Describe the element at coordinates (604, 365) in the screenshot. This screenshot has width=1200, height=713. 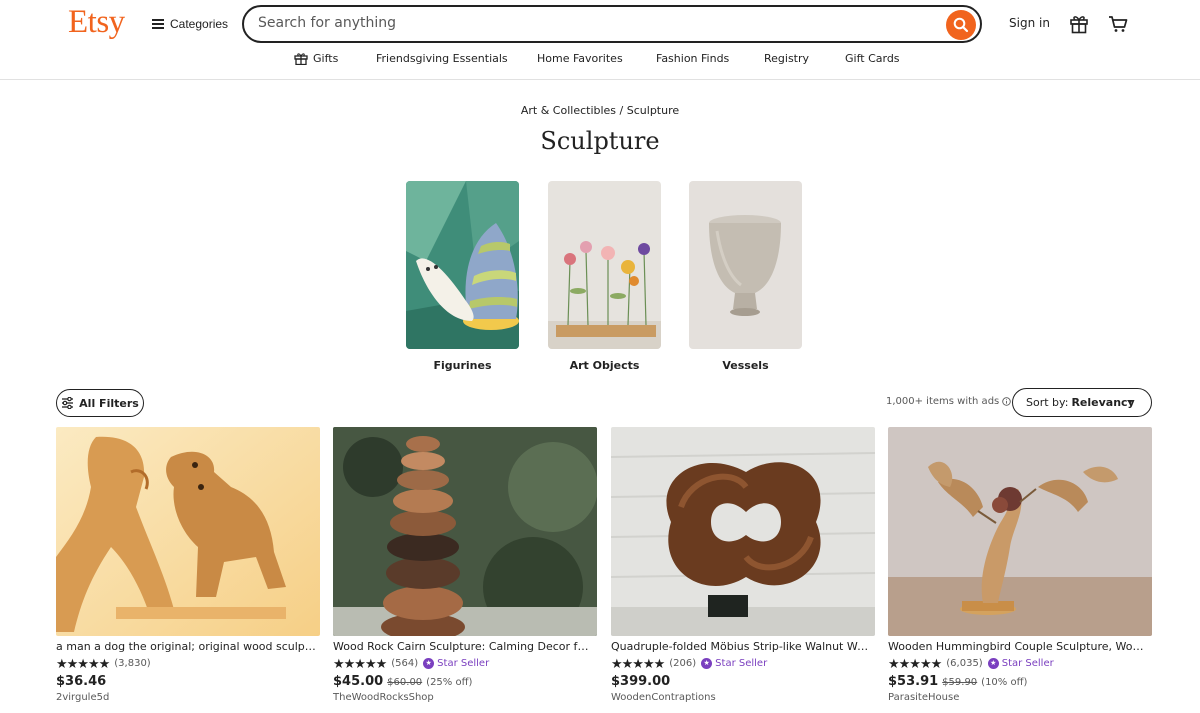
I see `subcategory-label: Art Objects` at that location.